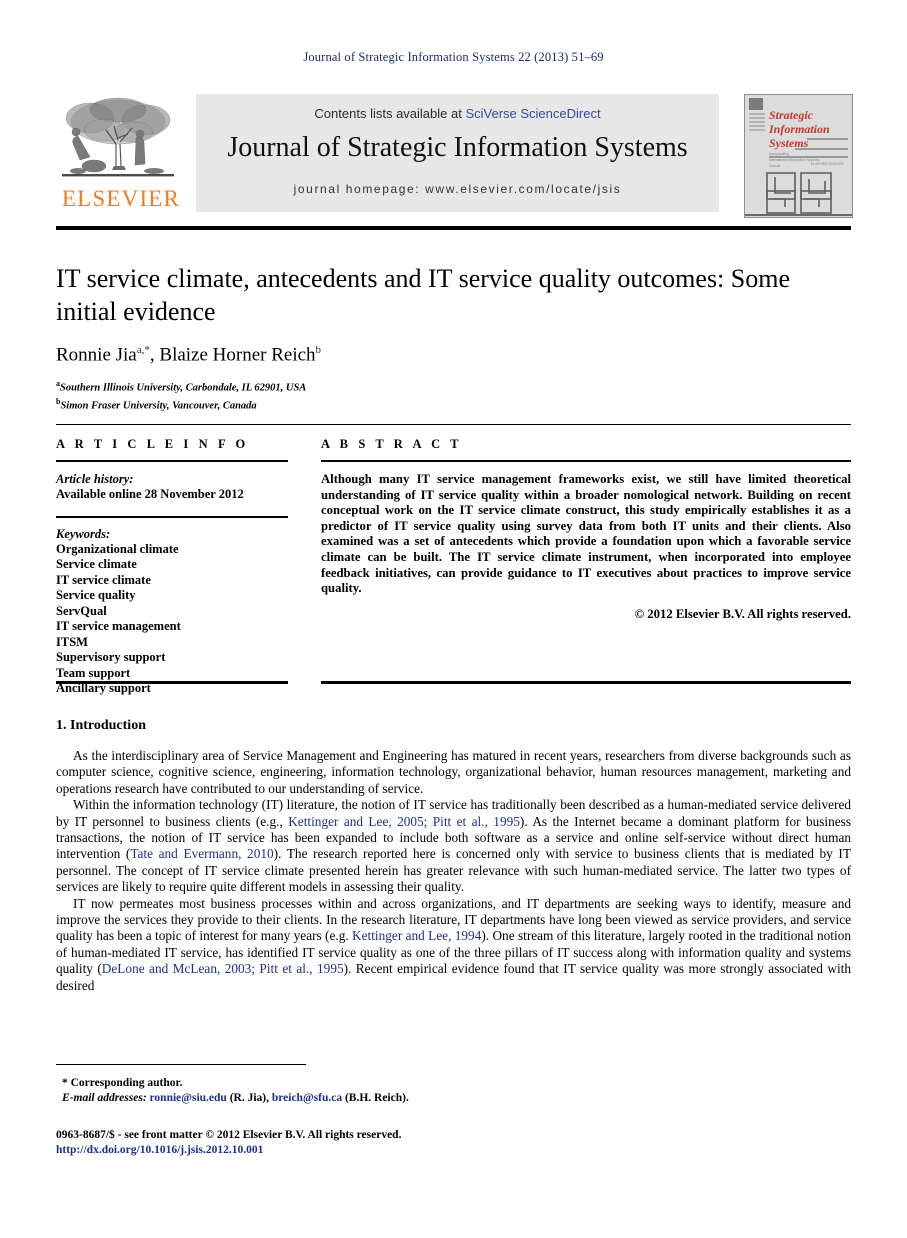 This screenshot has height=1238, width=907. Describe the element at coordinates (827, 164) in the screenshot. I see `svg-text: ELSEVIER SCIENCE` at that location.